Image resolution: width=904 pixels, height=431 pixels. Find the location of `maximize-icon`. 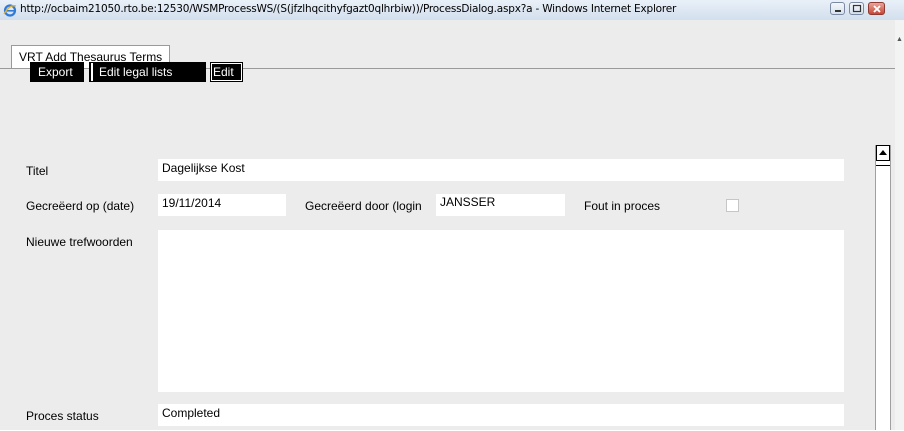

maximize-icon is located at coordinates (857, 8).